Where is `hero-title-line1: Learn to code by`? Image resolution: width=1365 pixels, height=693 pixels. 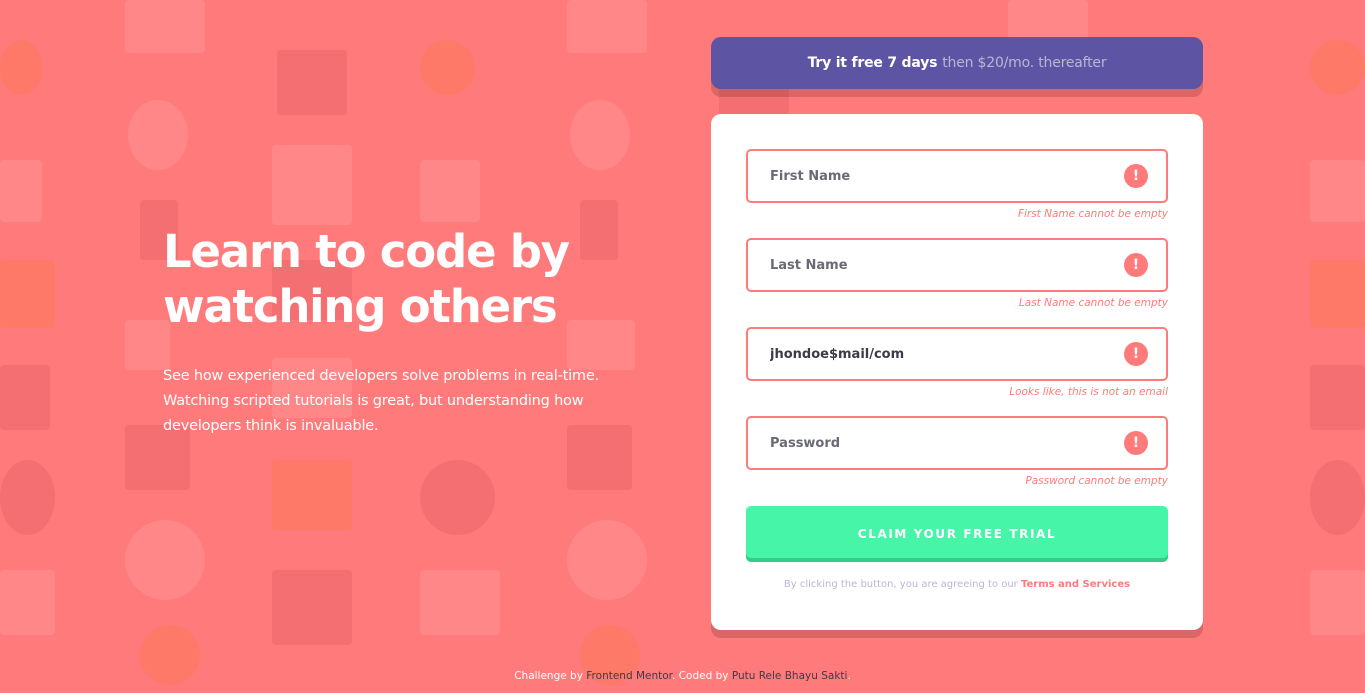
hero-title-line1: Learn to code by is located at coordinates (366, 251).